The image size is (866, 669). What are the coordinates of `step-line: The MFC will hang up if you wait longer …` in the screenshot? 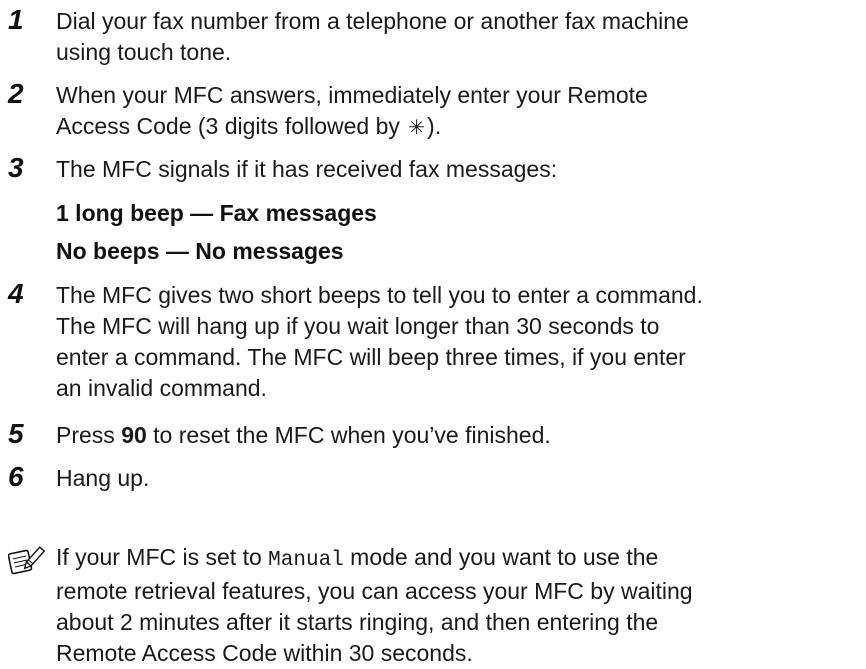 It's located at (358, 326).